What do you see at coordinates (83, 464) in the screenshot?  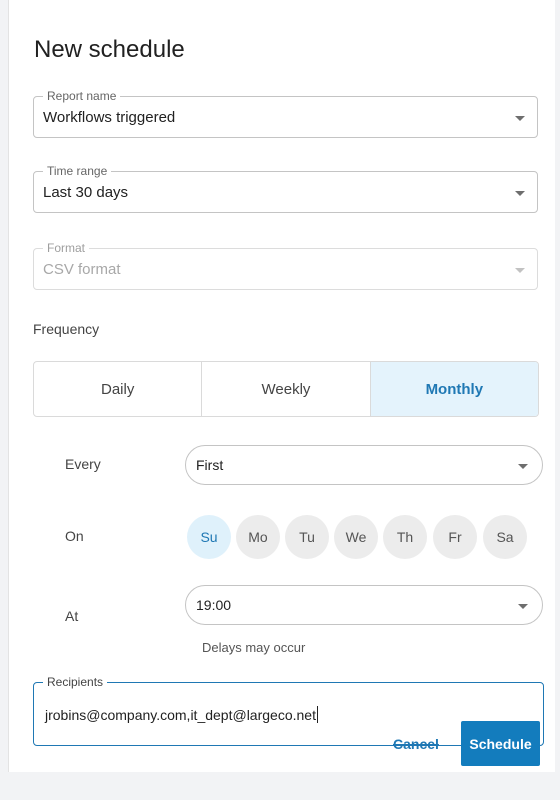 I see `every-label: Every` at bounding box center [83, 464].